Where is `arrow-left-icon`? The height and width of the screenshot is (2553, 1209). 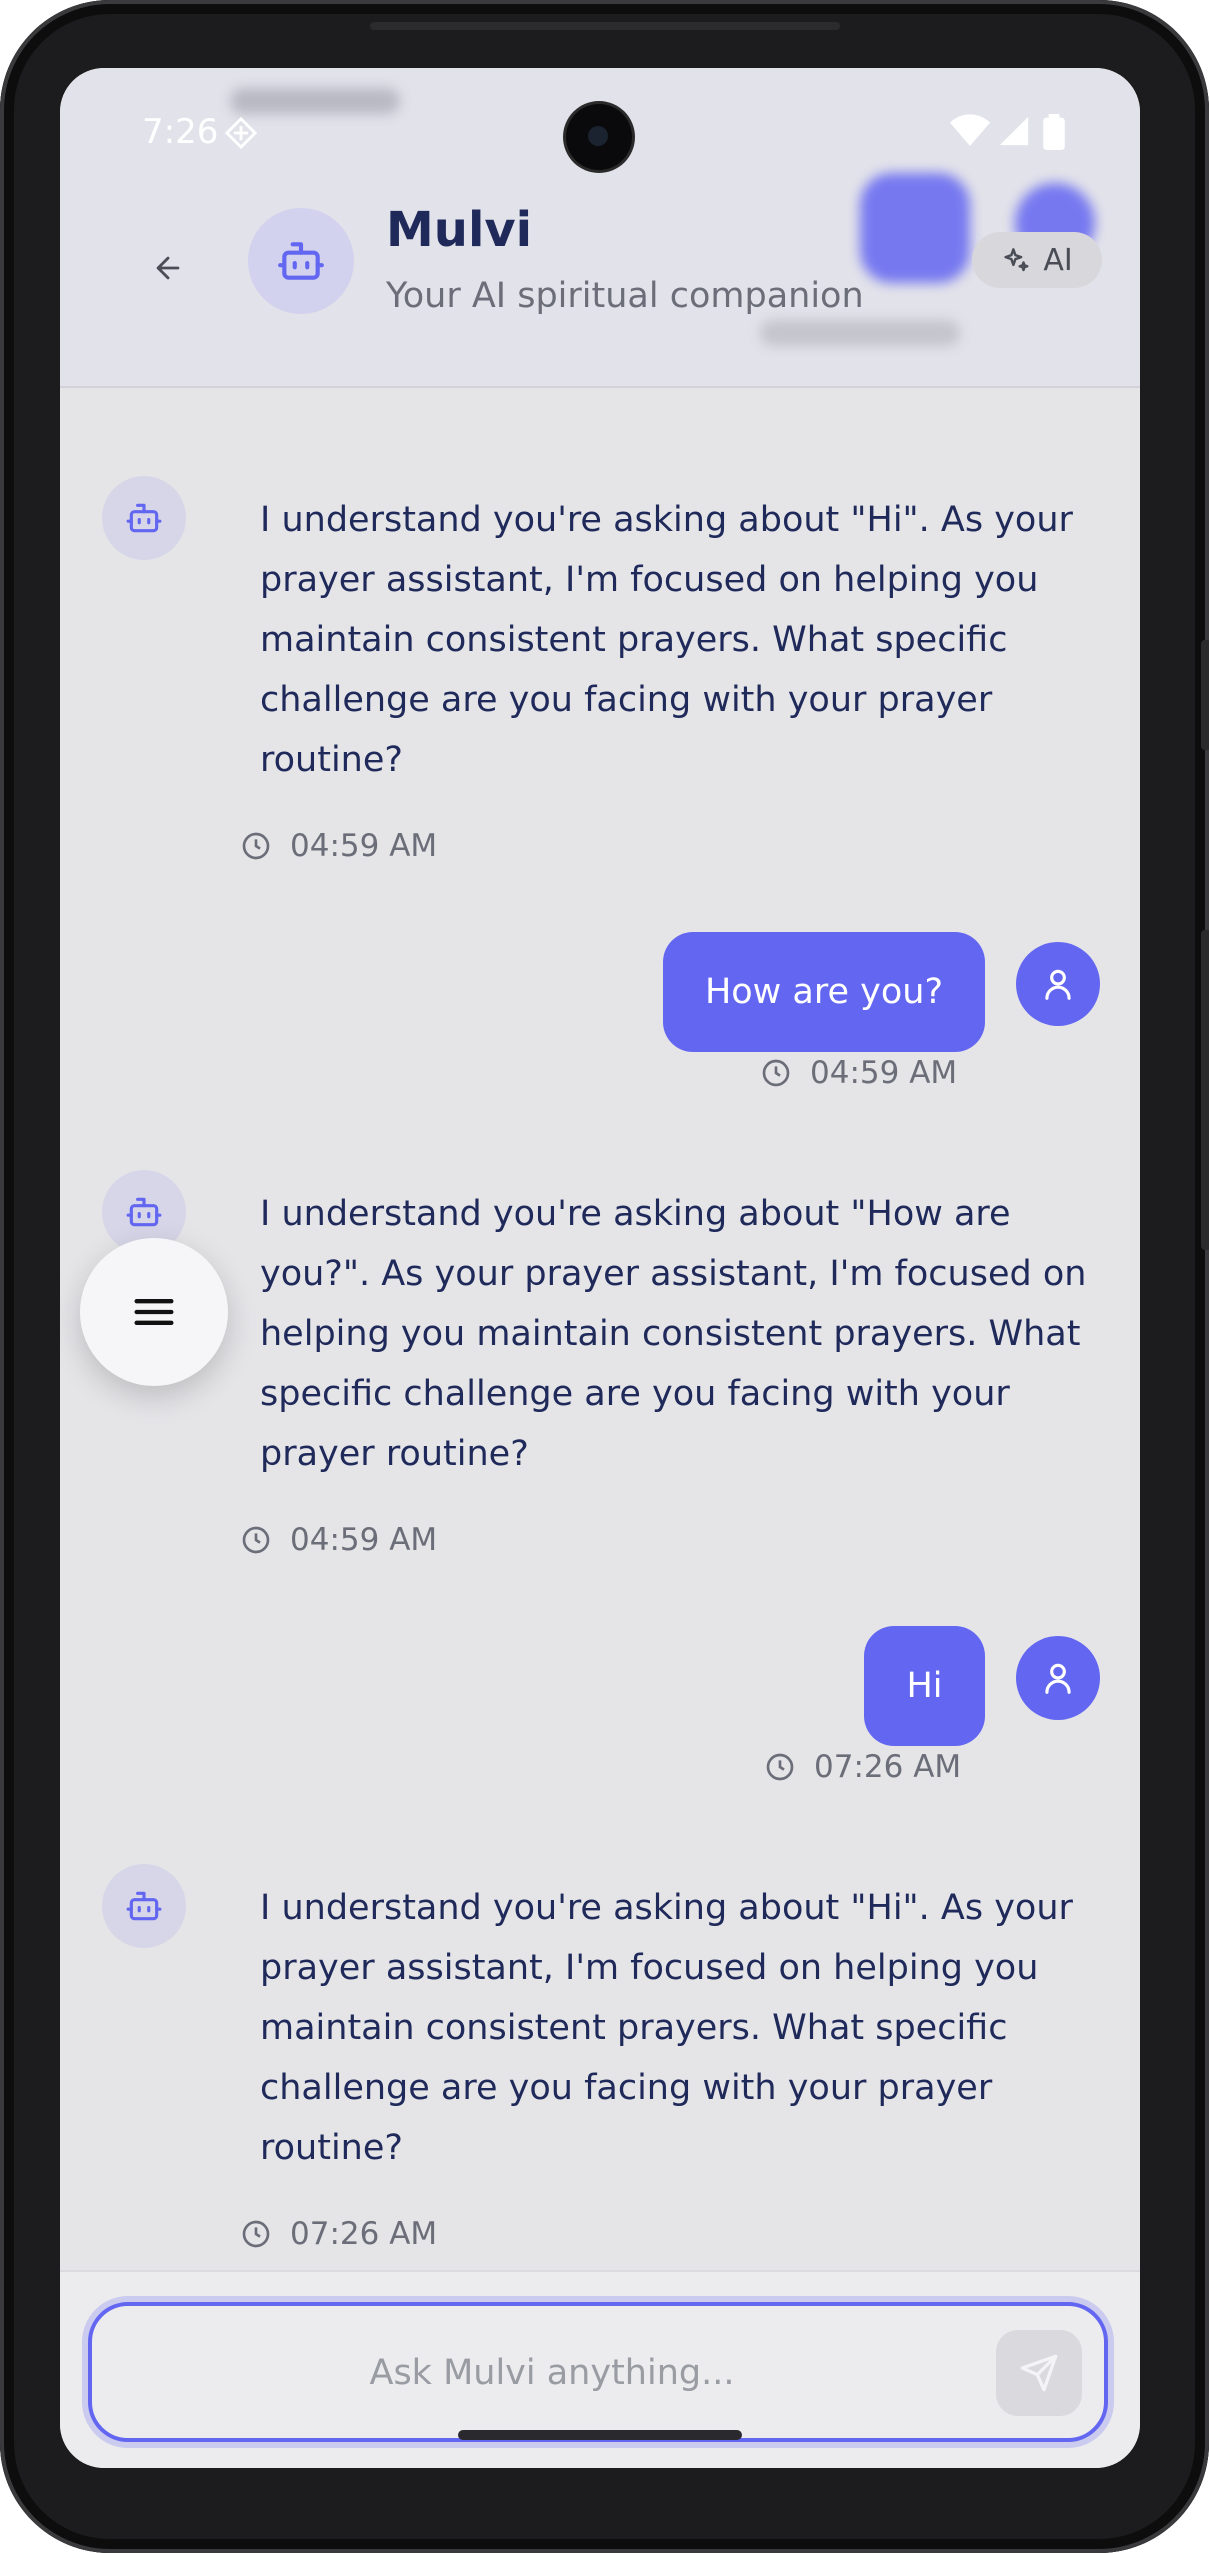 arrow-left-icon is located at coordinates (168, 268).